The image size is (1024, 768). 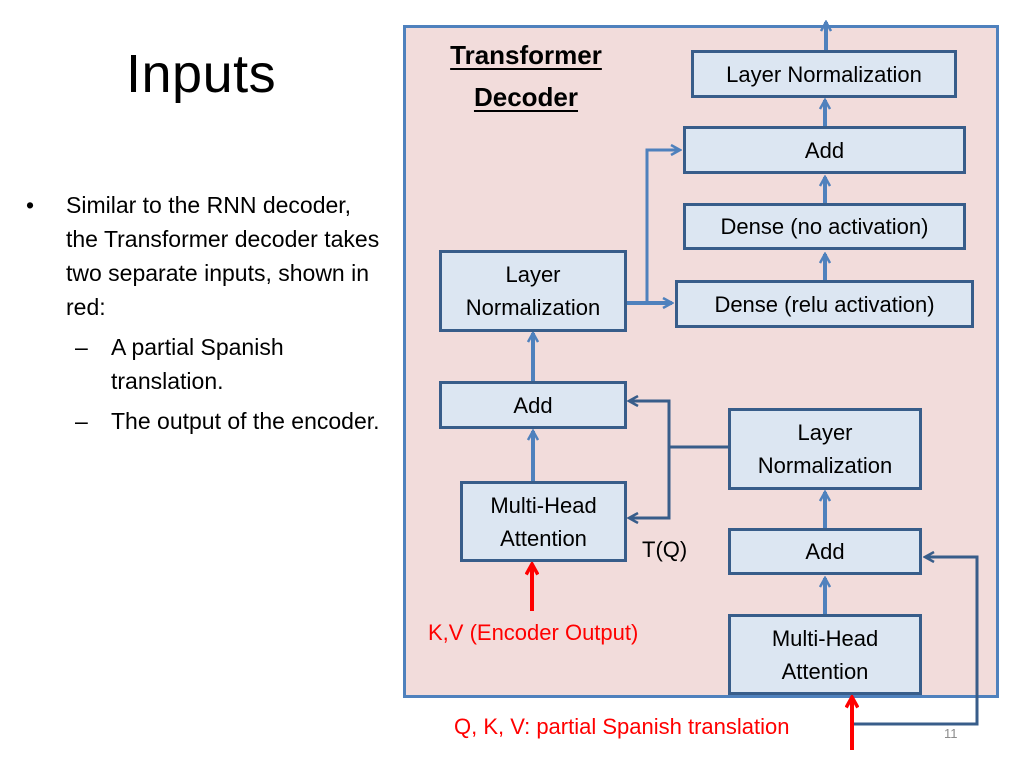 What do you see at coordinates (622, 726) in the screenshot?
I see `partial-translation-label: Q, K, V: partial Spanish translation` at bounding box center [622, 726].